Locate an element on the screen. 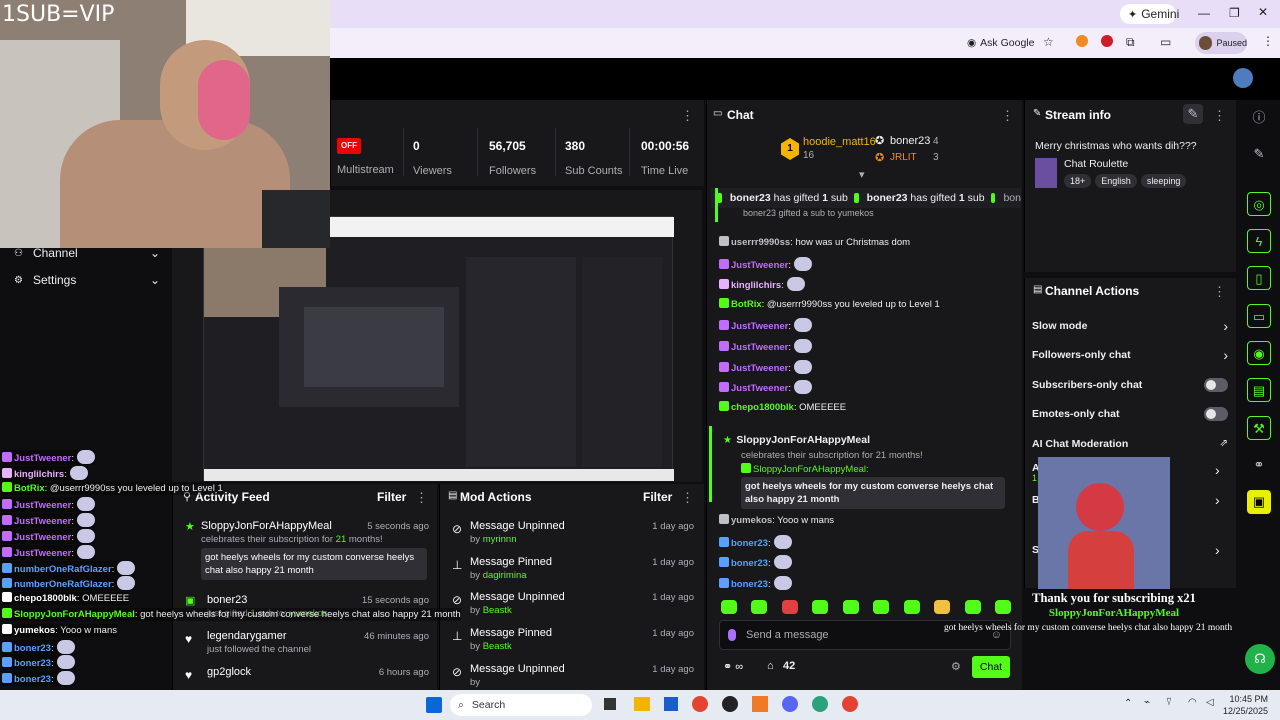  discord-icon is located at coordinates (790, 704).